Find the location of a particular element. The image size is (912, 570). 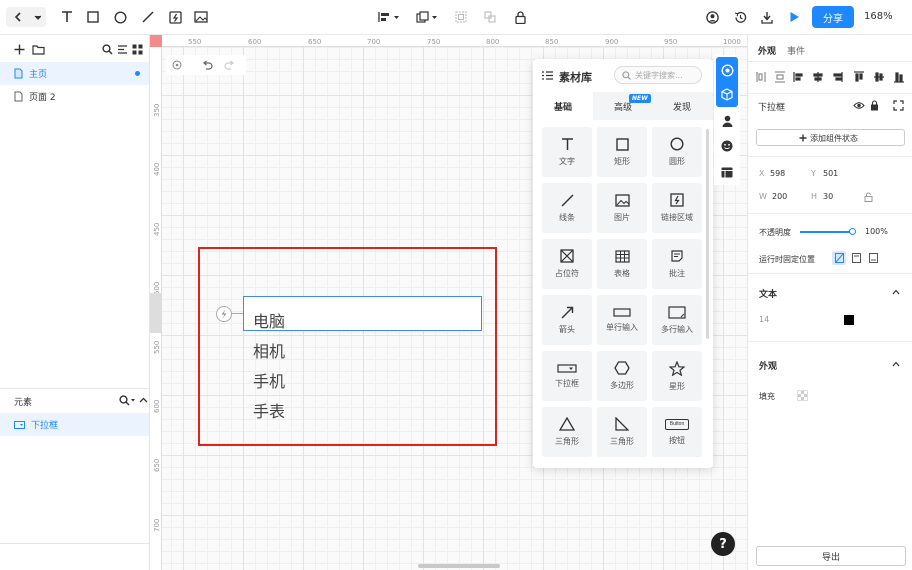

search-elements-button is located at coordinates (127, 400).